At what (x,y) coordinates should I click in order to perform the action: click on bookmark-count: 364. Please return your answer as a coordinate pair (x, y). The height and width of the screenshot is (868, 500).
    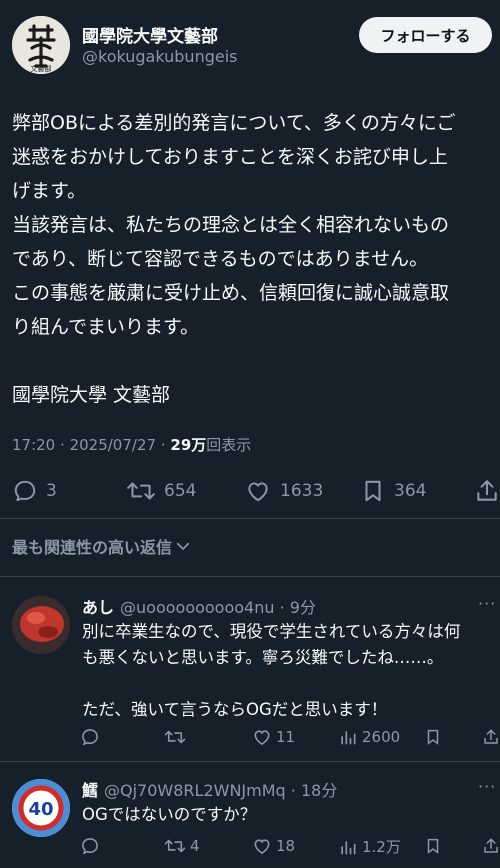
    Looking at the image, I should click on (410, 491).